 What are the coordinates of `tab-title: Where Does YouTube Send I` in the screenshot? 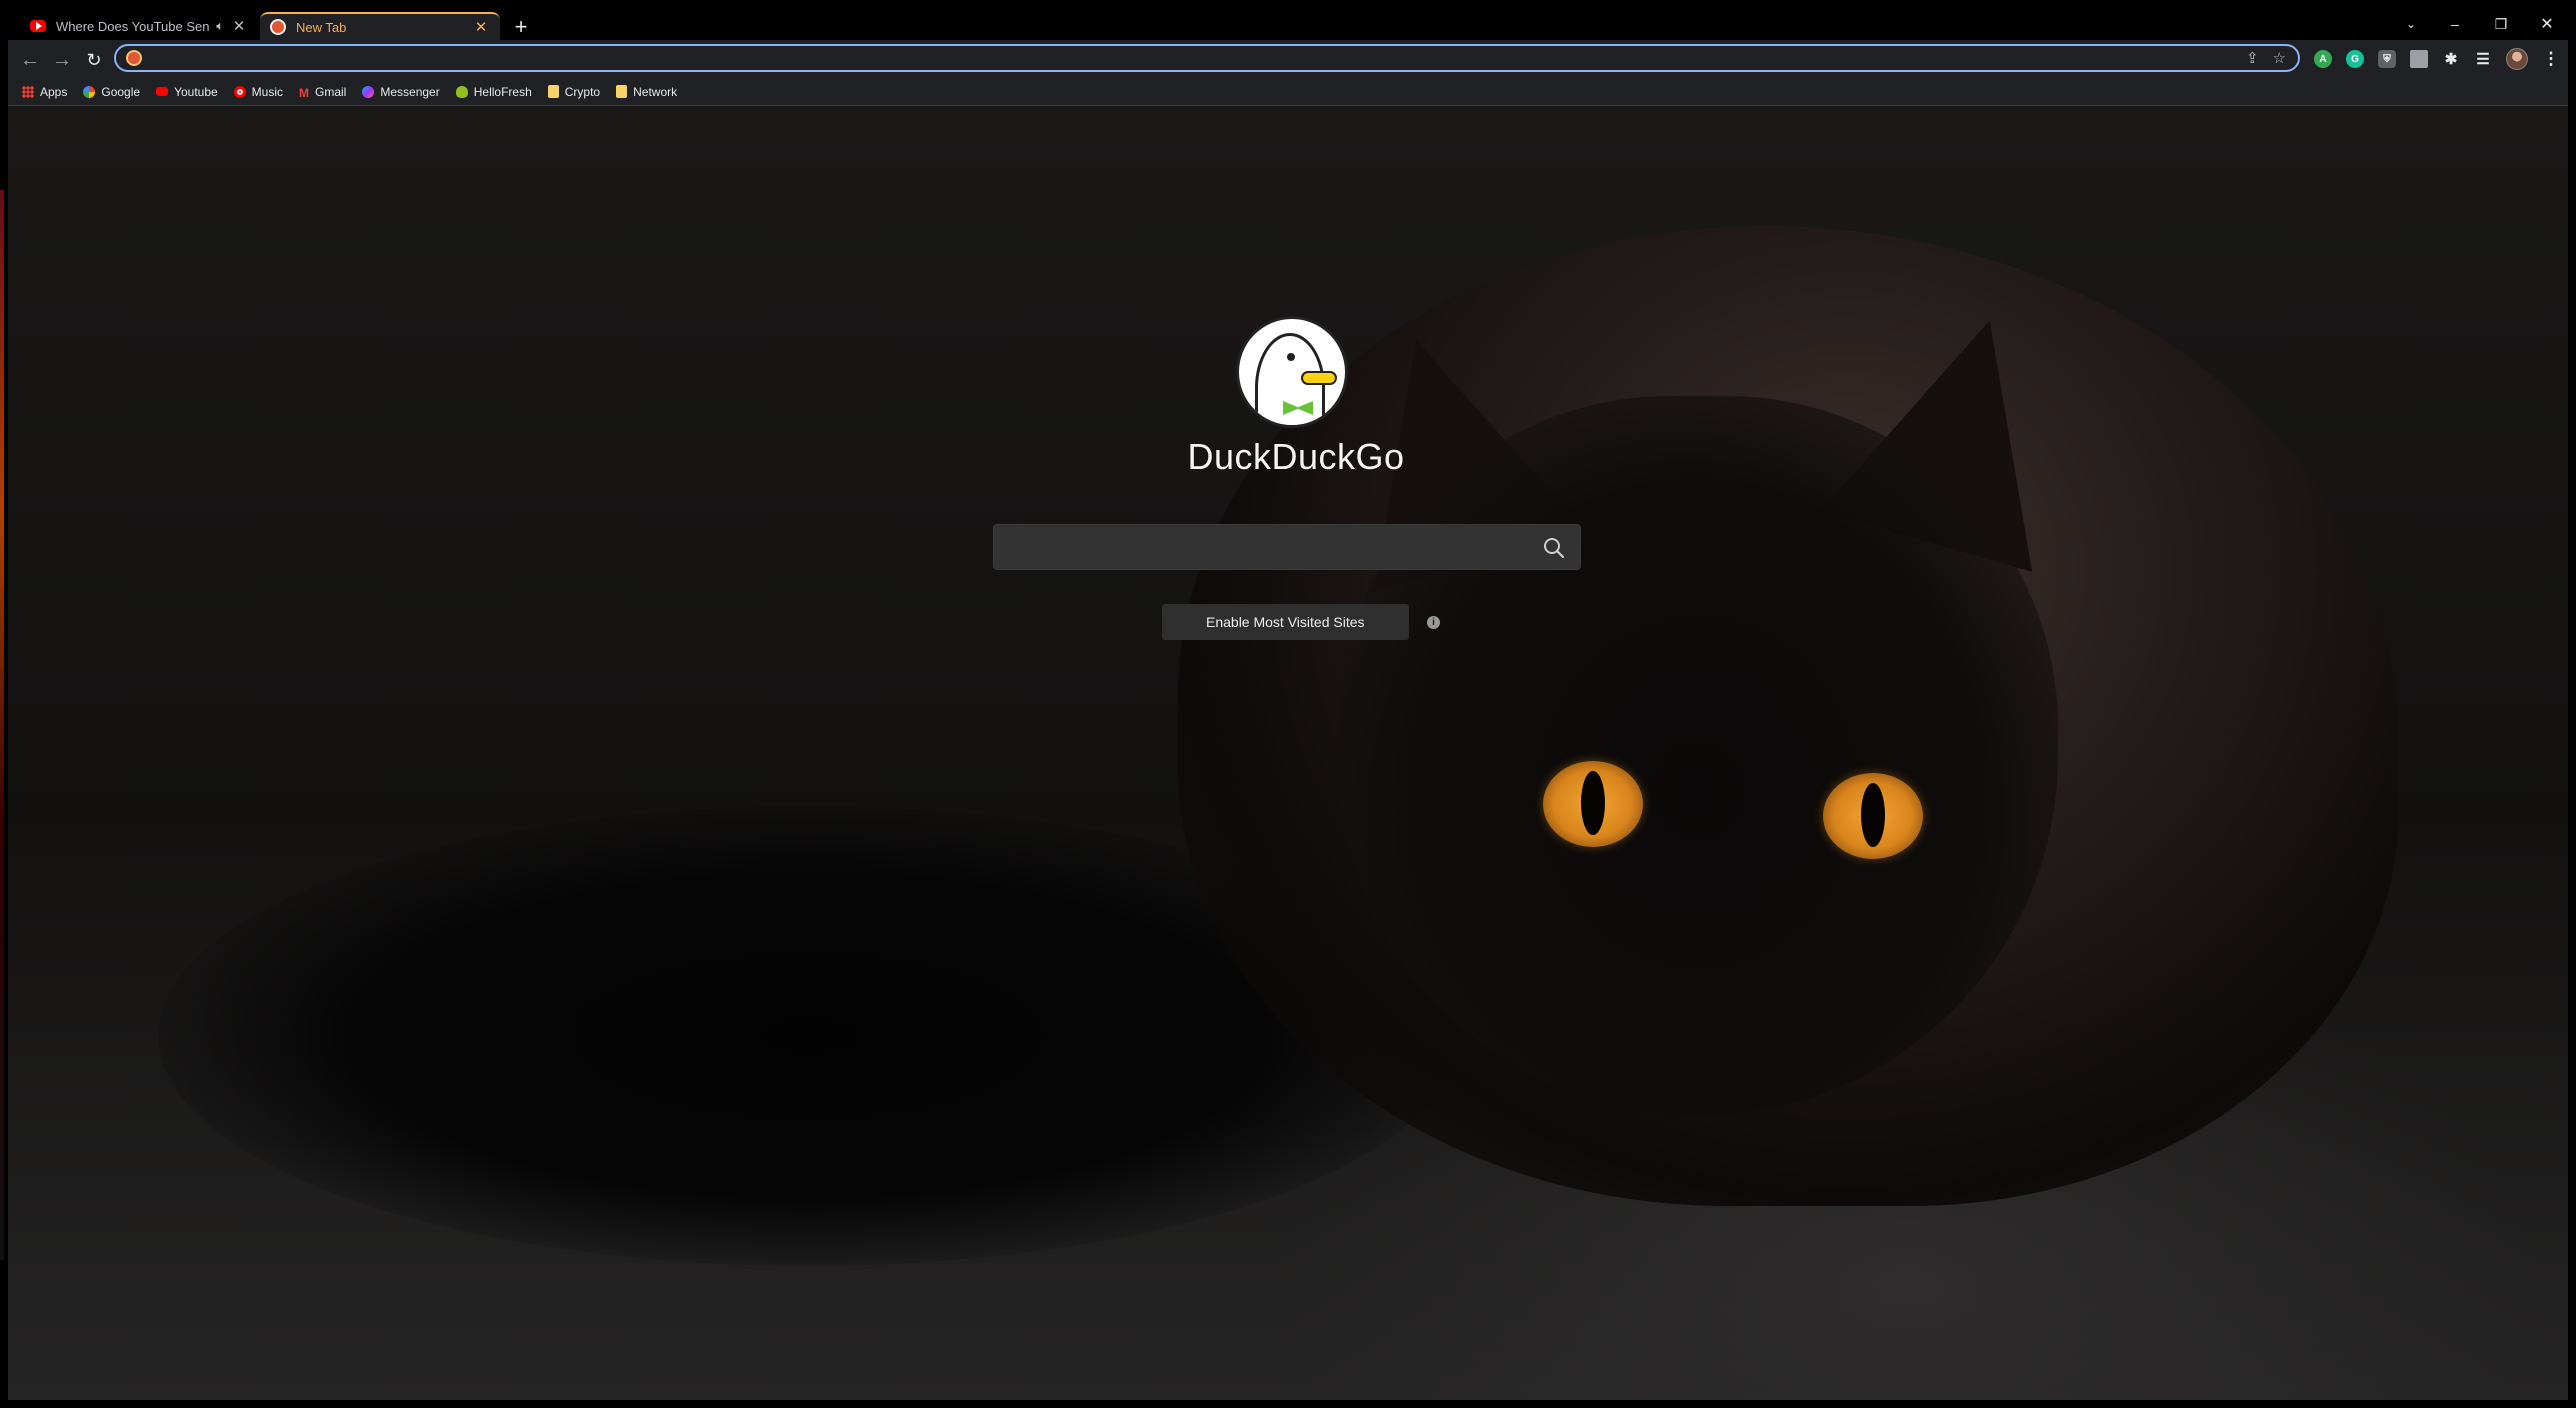 It's located at (133, 26).